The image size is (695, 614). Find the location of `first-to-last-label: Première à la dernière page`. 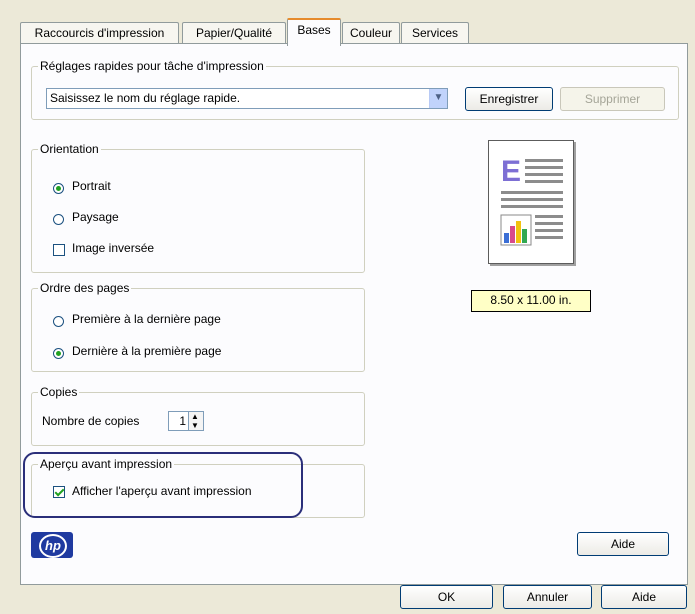

first-to-last-label: Première à la dernière page is located at coordinates (146, 319).